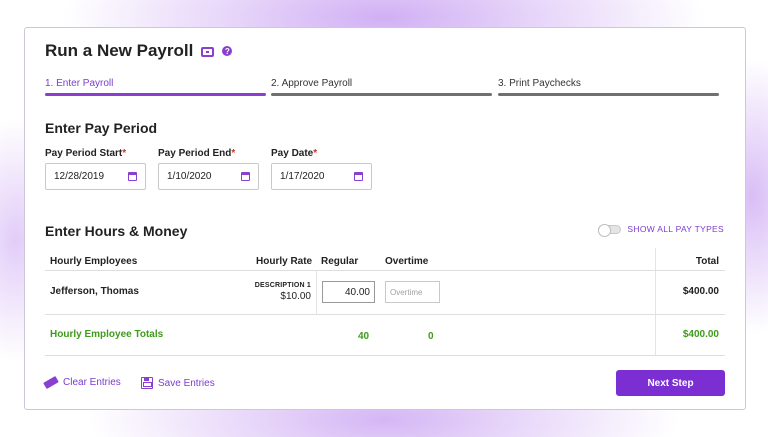 The image size is (768, 437). Describe the element at coordinates (208, 176) in the screenshot. I see `pay-period-end-input: 1/10/2020` at that location.